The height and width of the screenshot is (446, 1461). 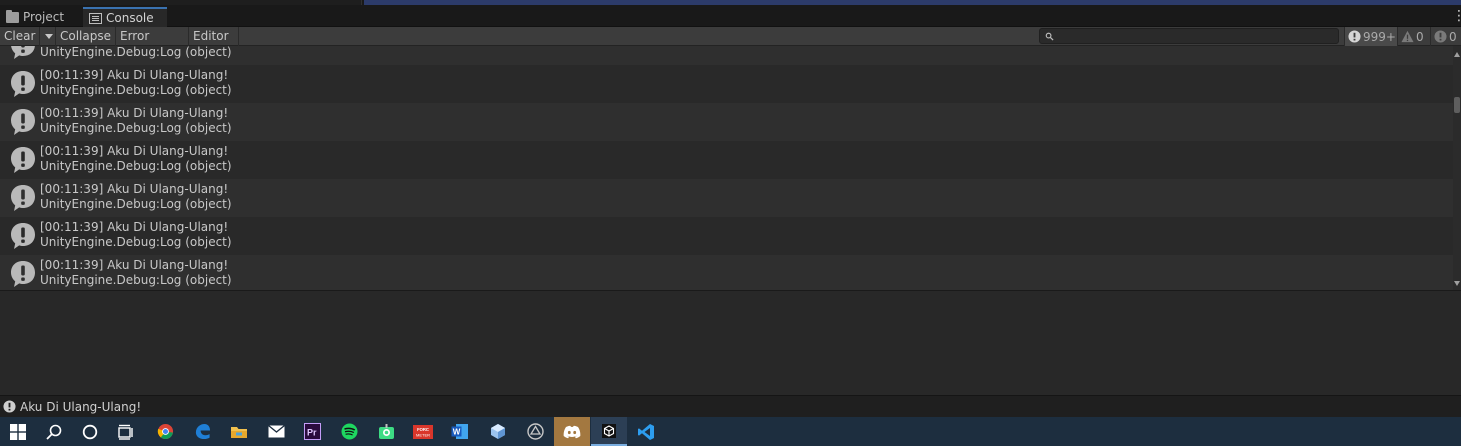 What do you see at coordinates (572, 431) in the screenshot?
I see `discord-icon` at bounding box center [572, 431].